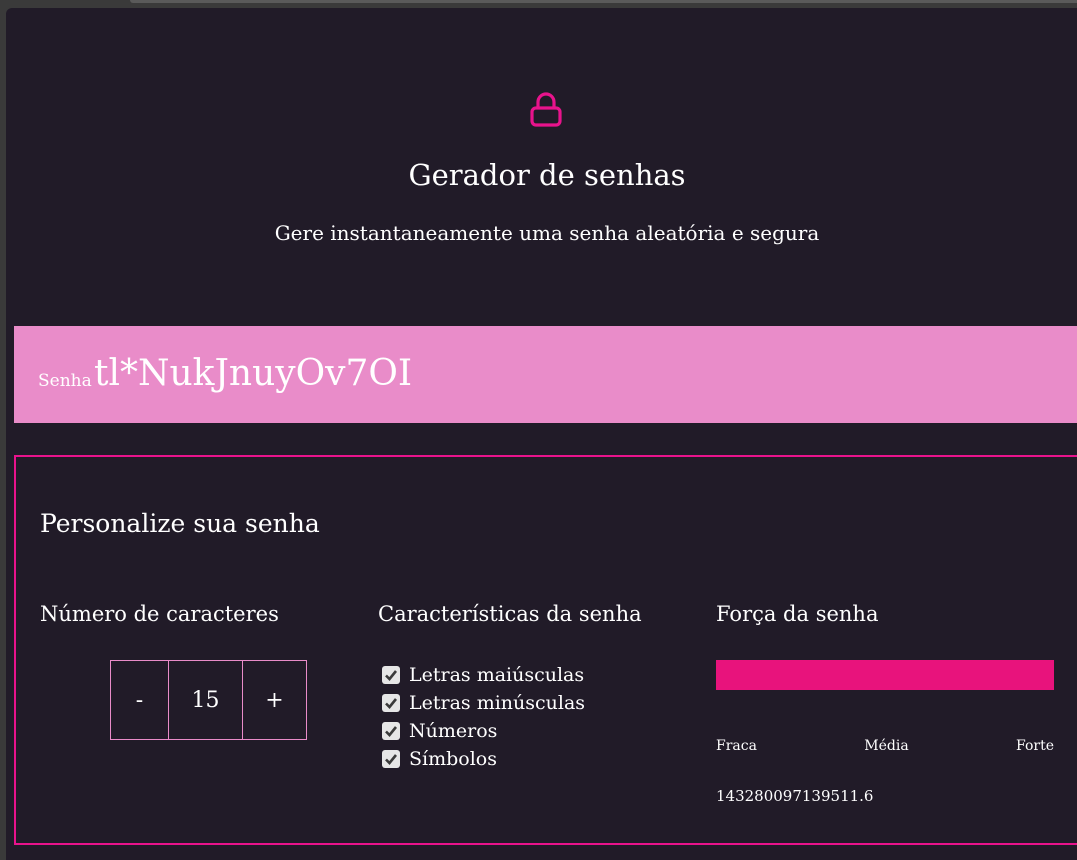 This screenshot has height=860, width=1077. I want to click on strength-labels: Fraca Média Forte, so click(885, 746).